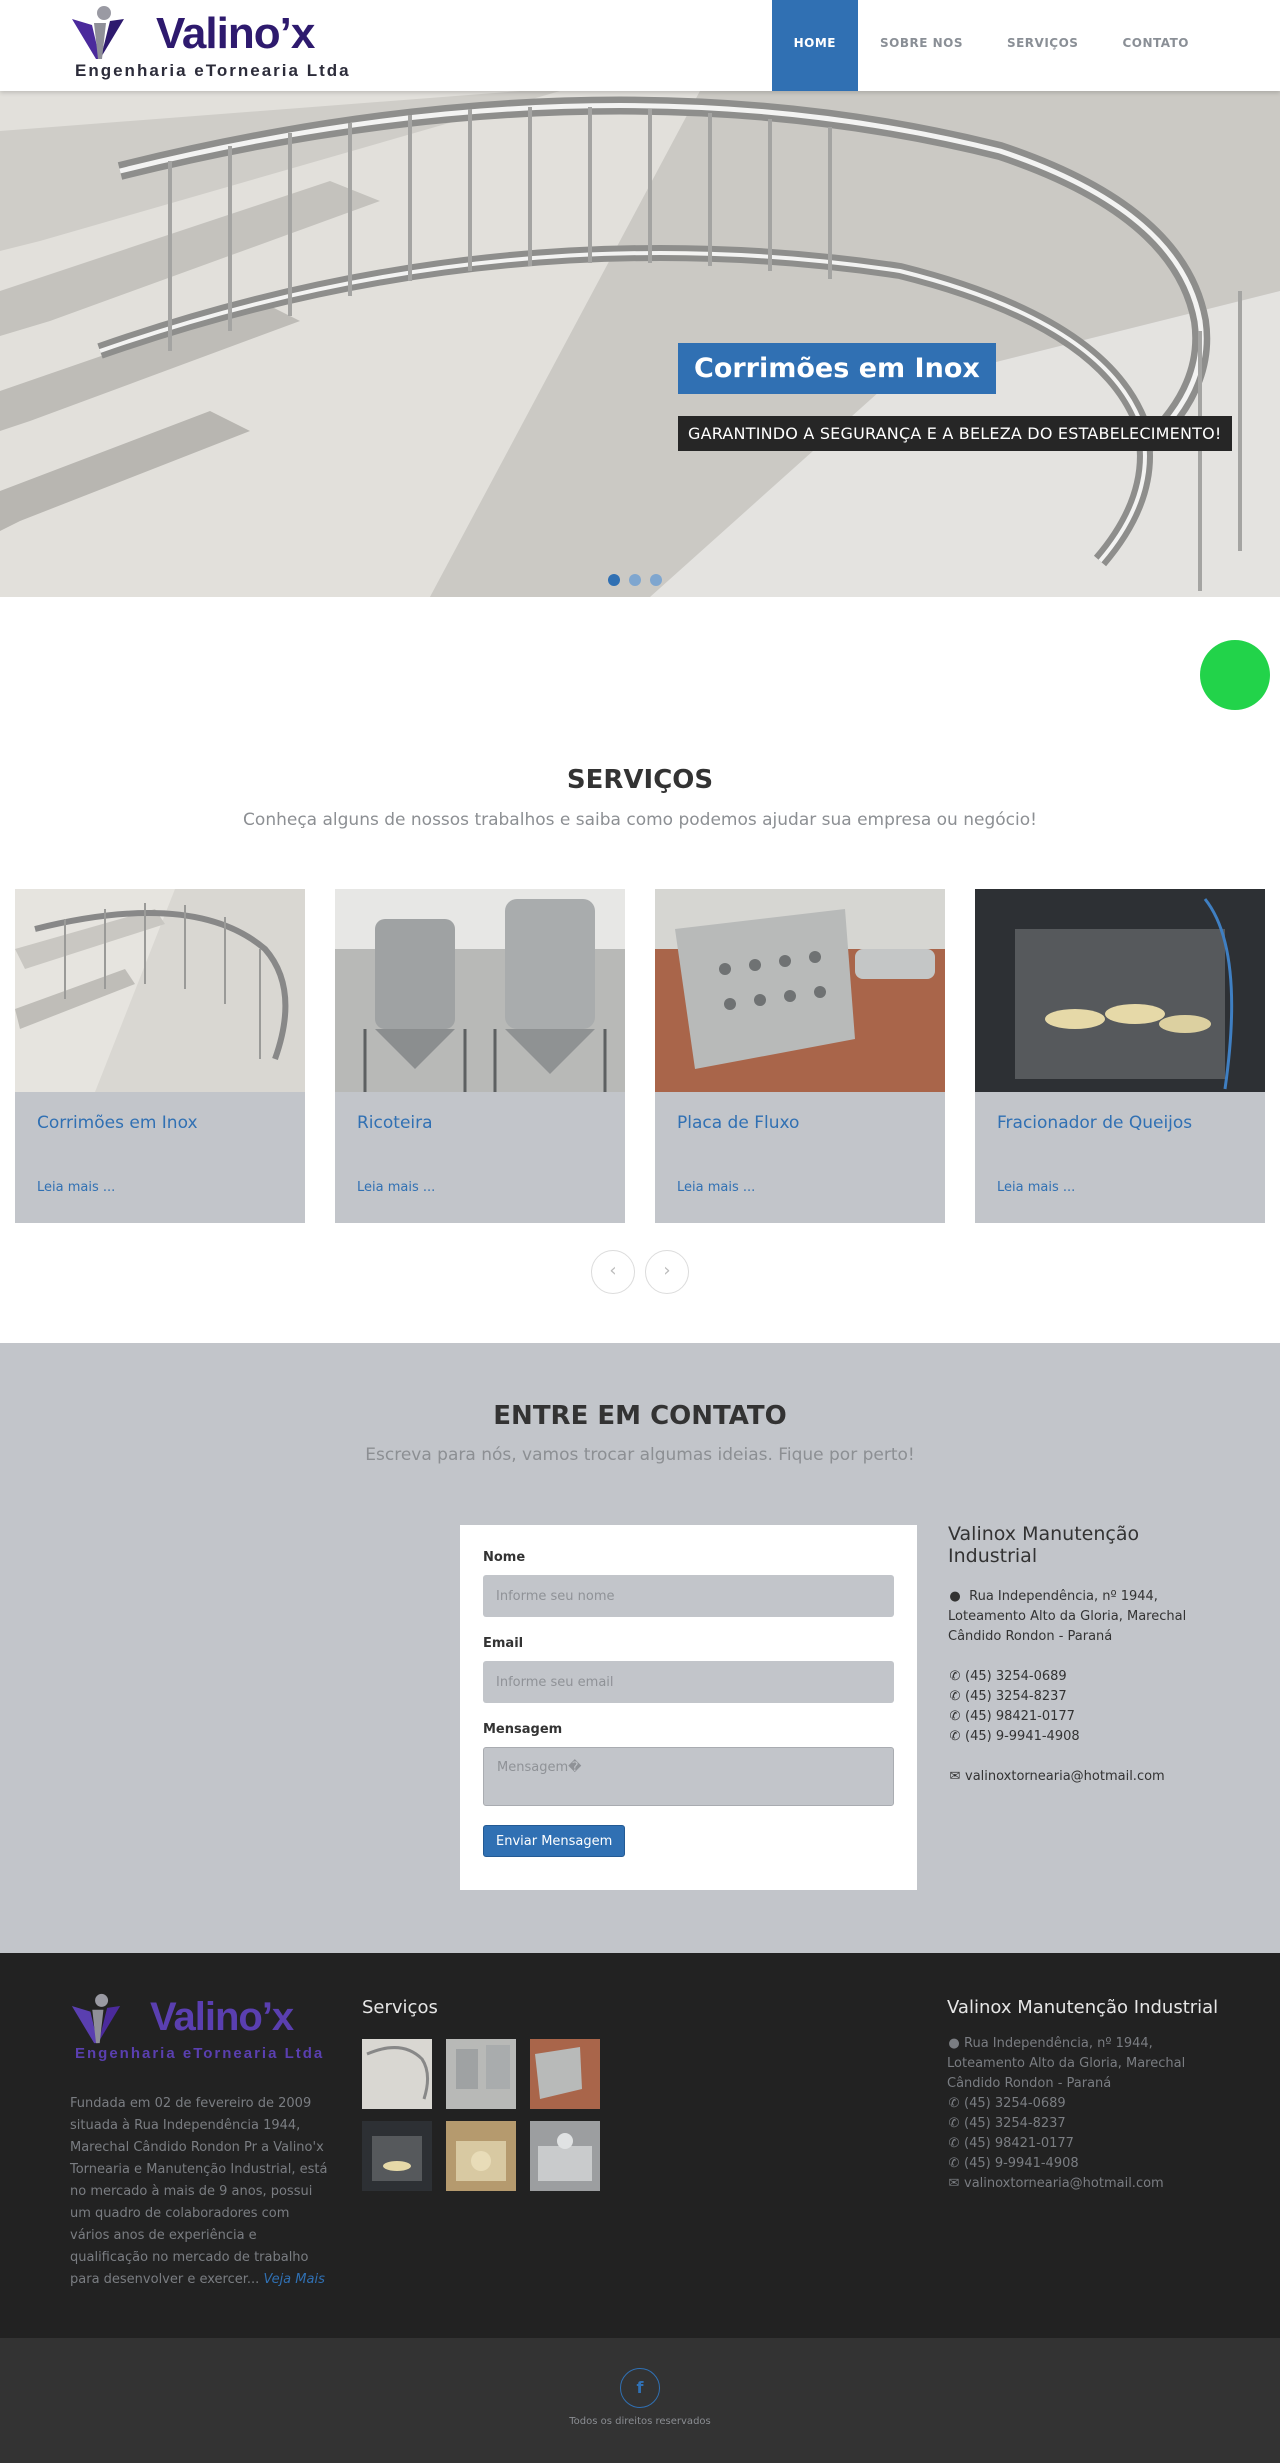 This screenshot has height=2463, width=1280. Describe the element at coordinates (1015, 2123) in the screenshot. I see `phone-text: (45) 3254-8237` at that location.